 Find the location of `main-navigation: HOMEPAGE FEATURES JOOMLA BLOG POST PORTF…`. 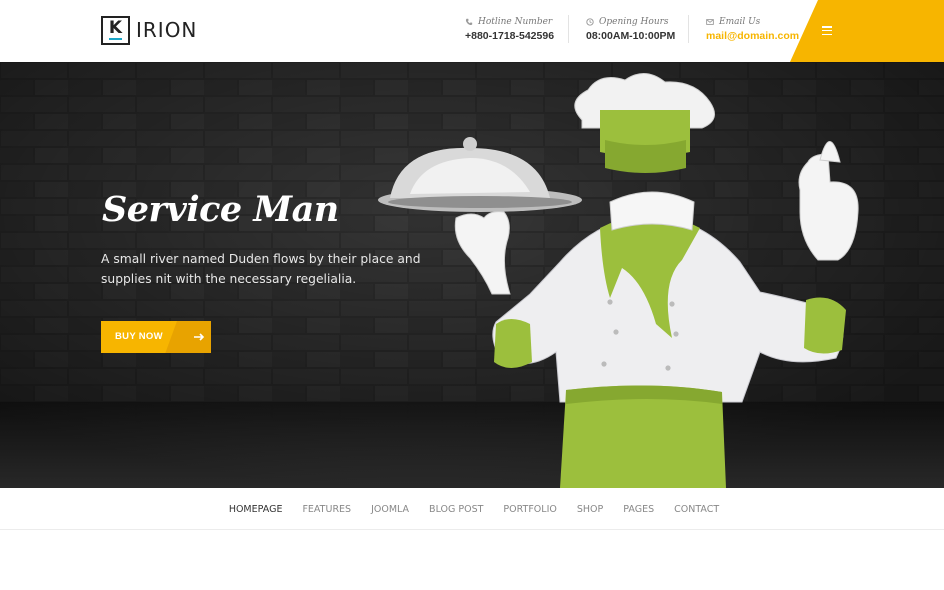

main-navigation: HOMEPAGE FEATURES JOOMLA BLOG POST PORTF… is located at coordinates (472, 509).